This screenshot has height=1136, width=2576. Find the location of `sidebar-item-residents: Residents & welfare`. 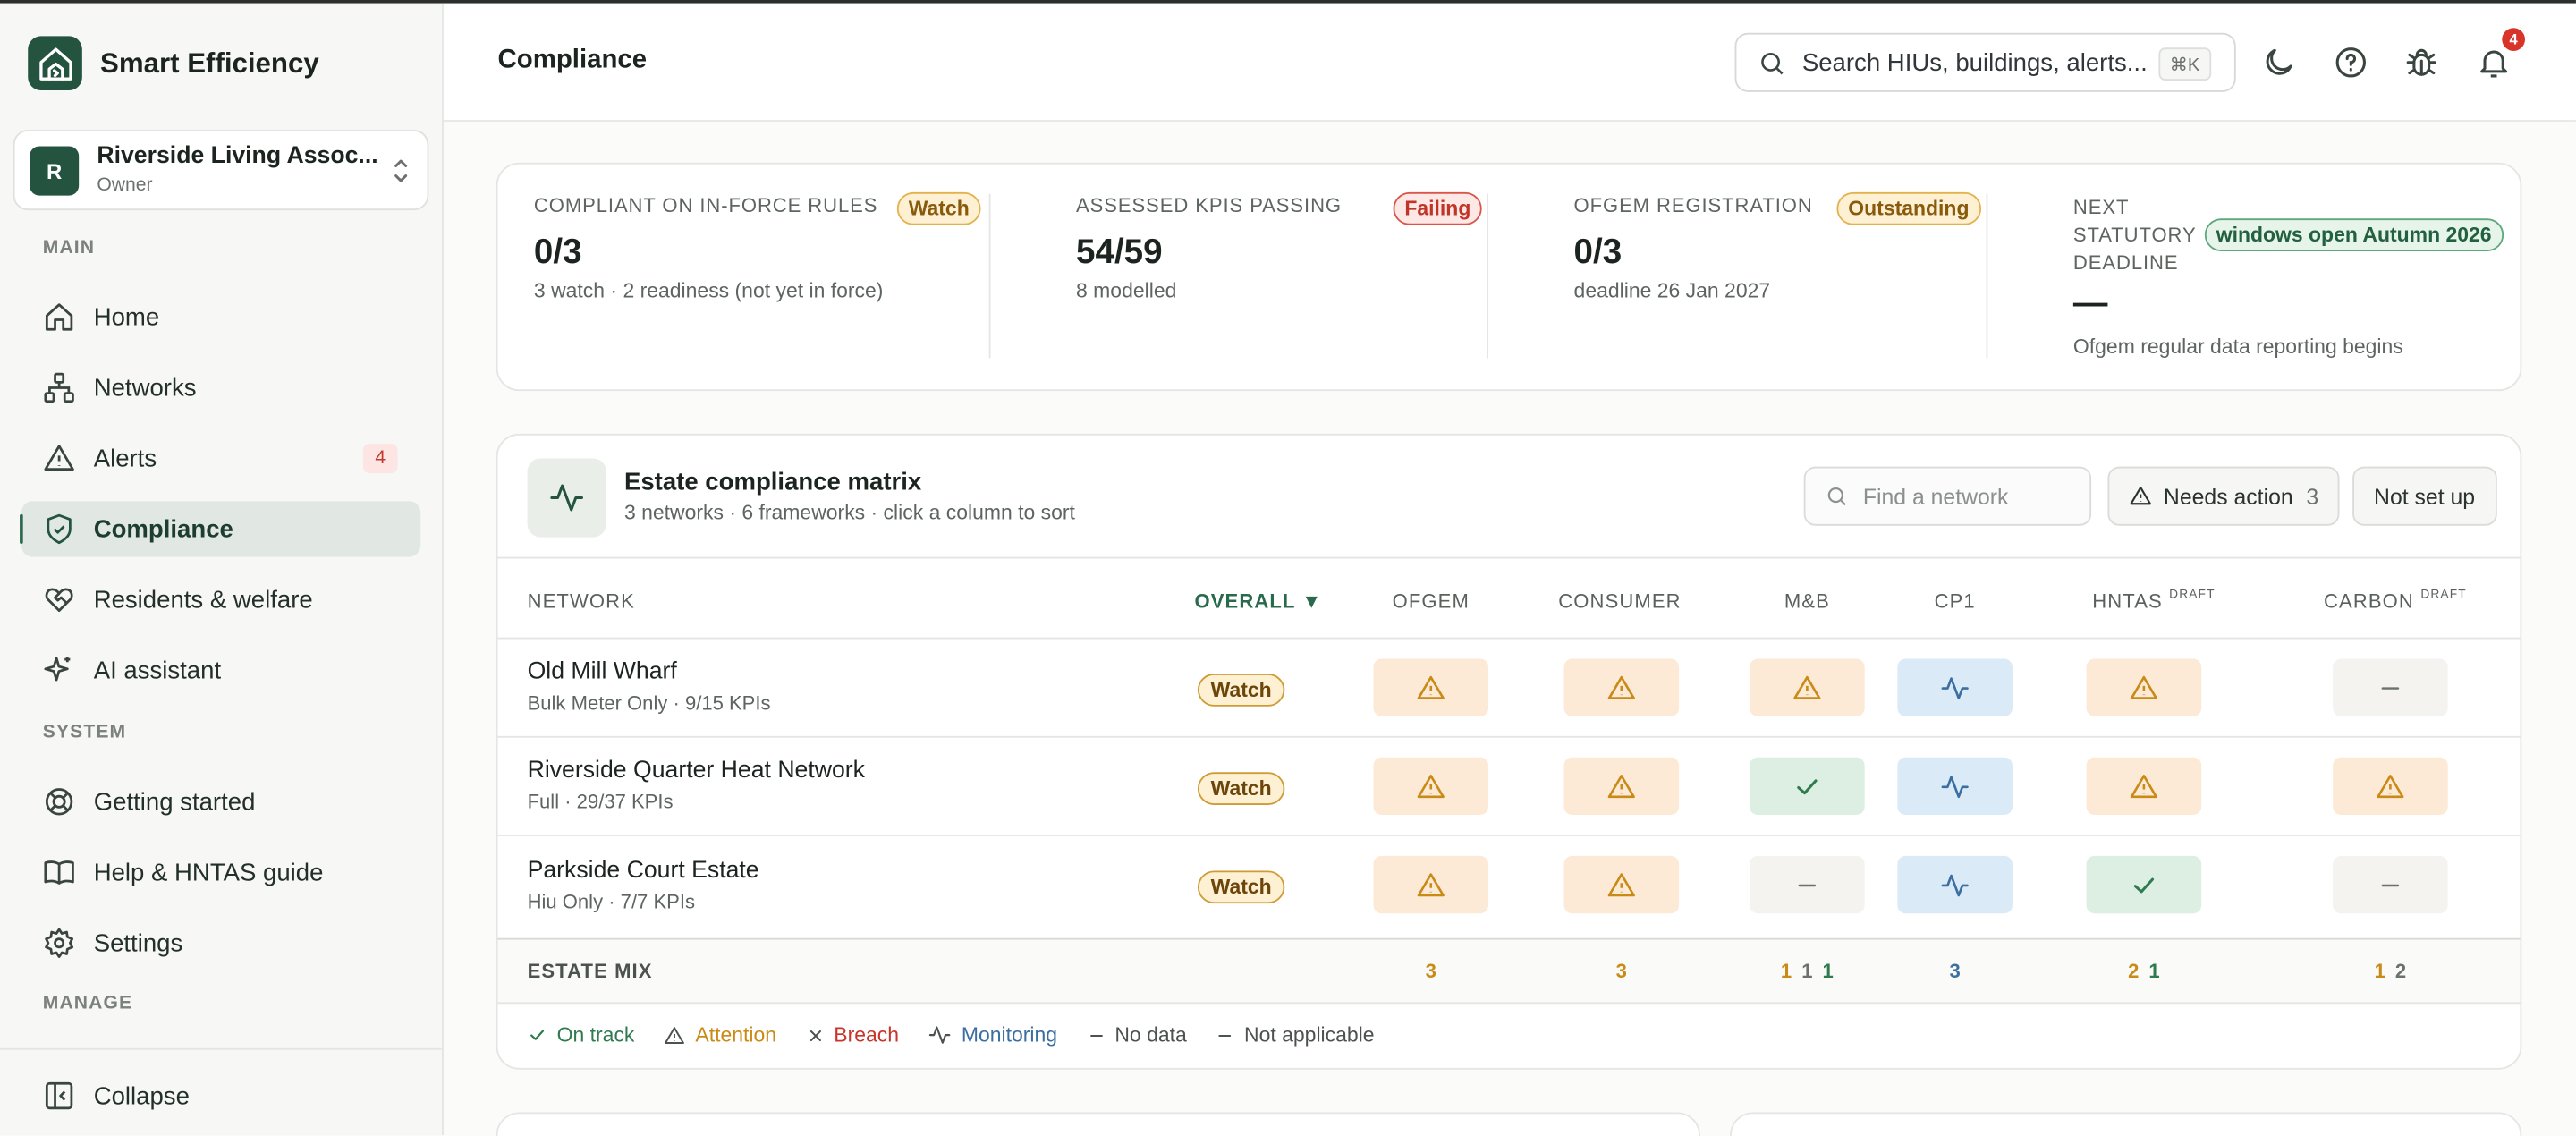

sidebar-item-residents: Residents & welfare is located at coordinates (220, 599).